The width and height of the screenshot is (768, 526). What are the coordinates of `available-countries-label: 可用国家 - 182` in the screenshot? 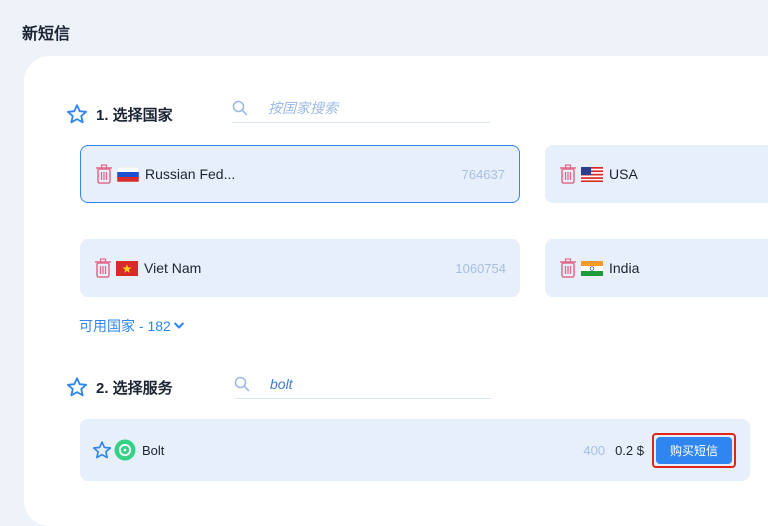 It's located at (125, 326).